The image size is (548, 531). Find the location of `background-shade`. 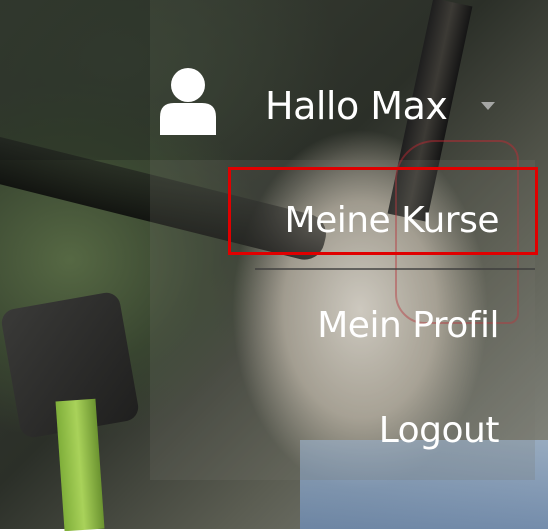

background-shade is located at coordinates (75, 80).